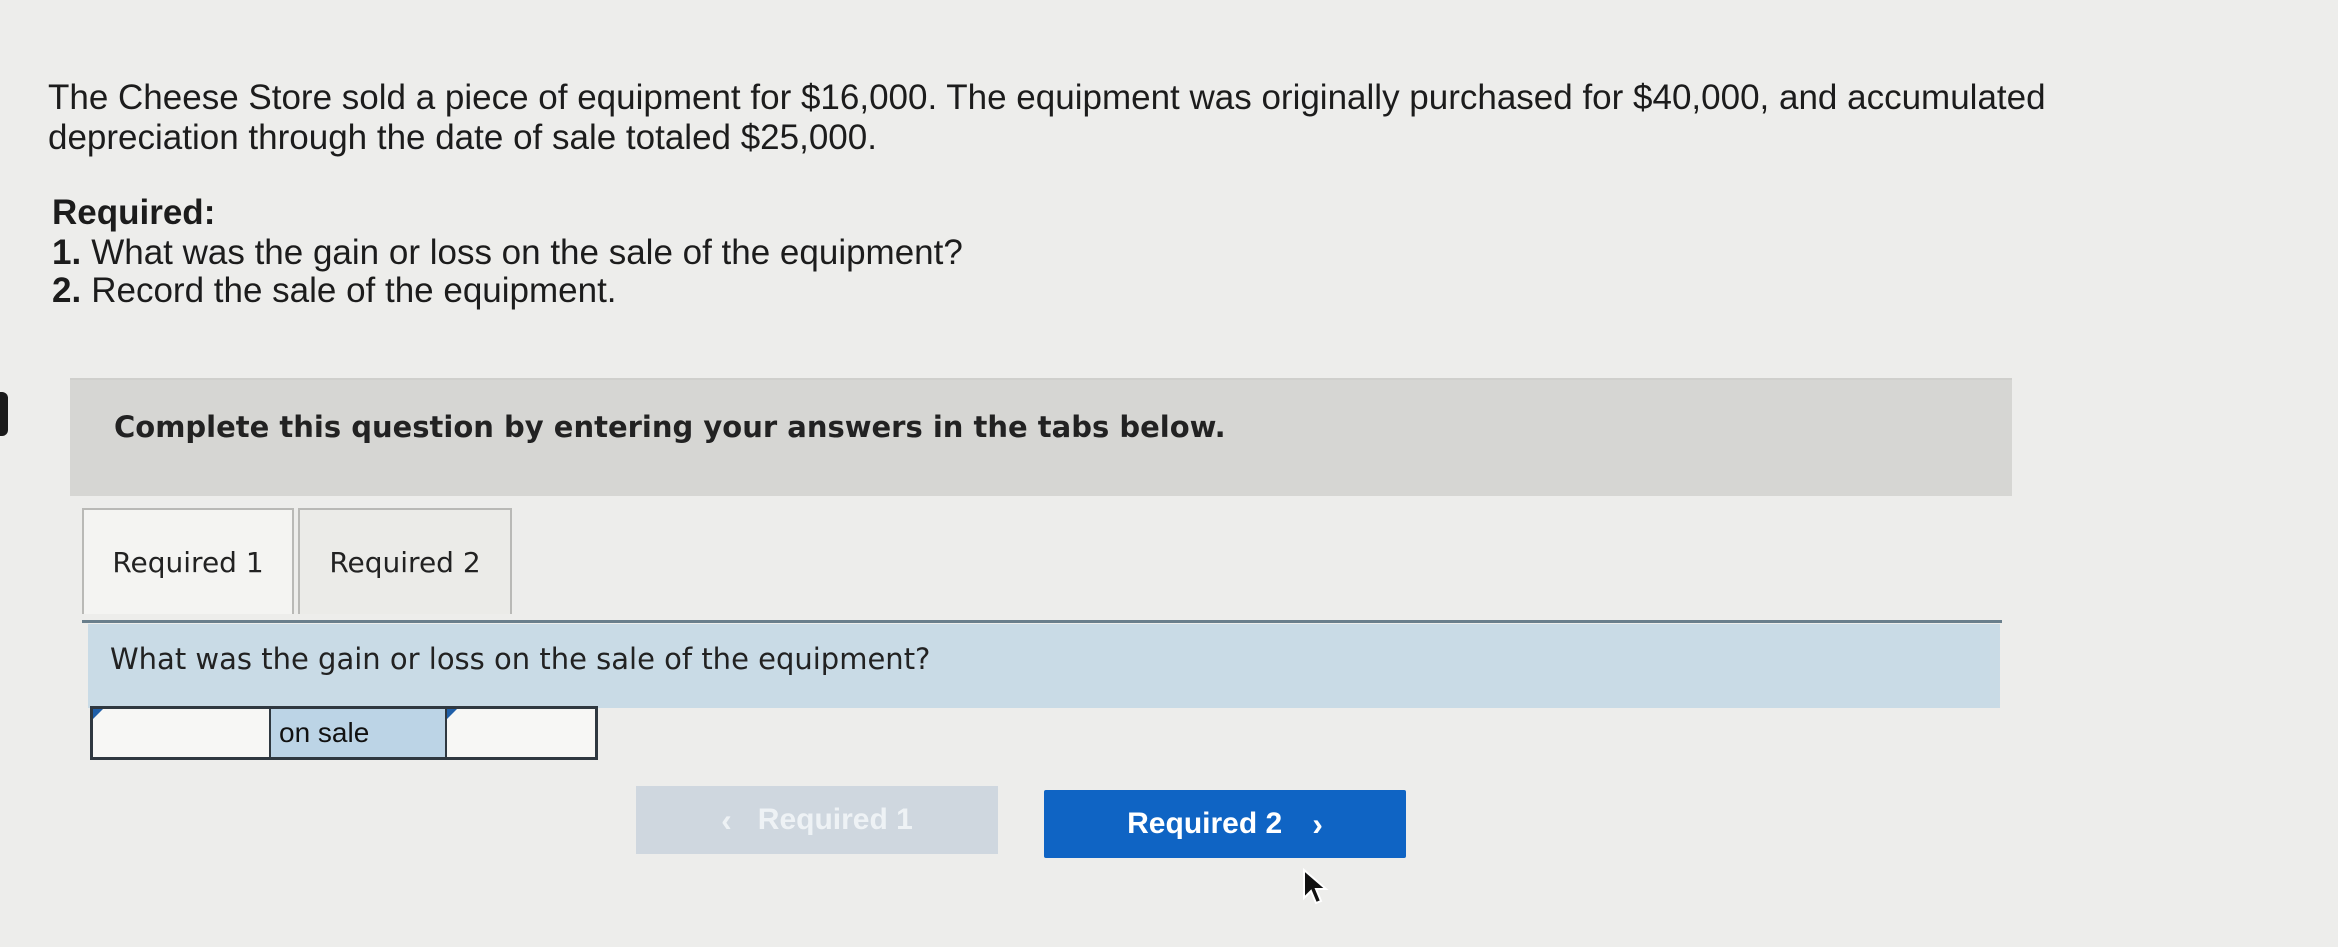  What do you see at coordinates (354, 290) in the screenshot?
I see `required-item-text: Record the sale of the equipment.` at bounding box center [354, 290].